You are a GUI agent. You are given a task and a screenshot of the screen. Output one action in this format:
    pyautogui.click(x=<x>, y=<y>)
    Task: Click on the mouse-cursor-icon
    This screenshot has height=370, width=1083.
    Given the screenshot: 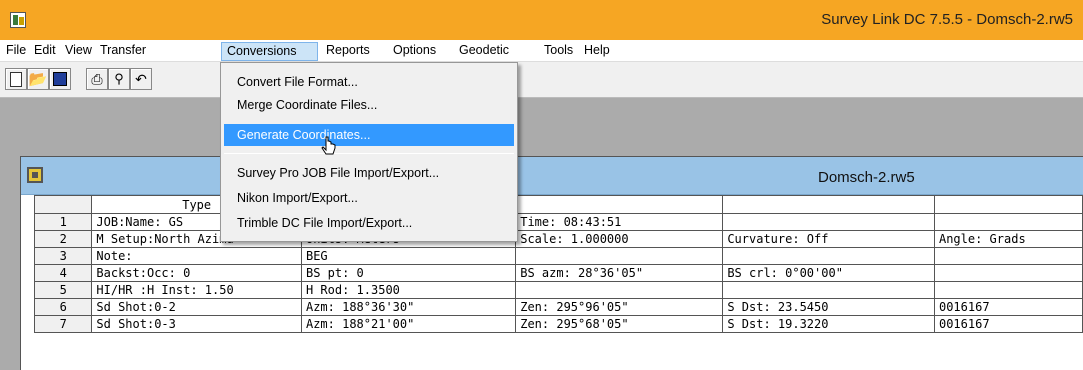 What is the action you would take?
    pyautogui.click(x=328, y=145)
    